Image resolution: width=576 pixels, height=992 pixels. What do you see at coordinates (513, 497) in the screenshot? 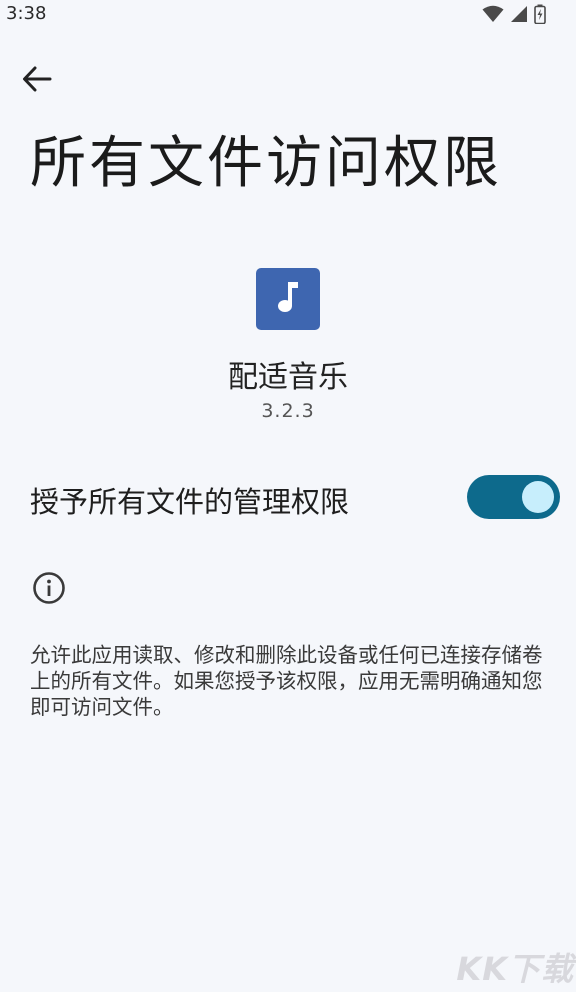
I see `permission-switch` at bounding box center [513, 497].